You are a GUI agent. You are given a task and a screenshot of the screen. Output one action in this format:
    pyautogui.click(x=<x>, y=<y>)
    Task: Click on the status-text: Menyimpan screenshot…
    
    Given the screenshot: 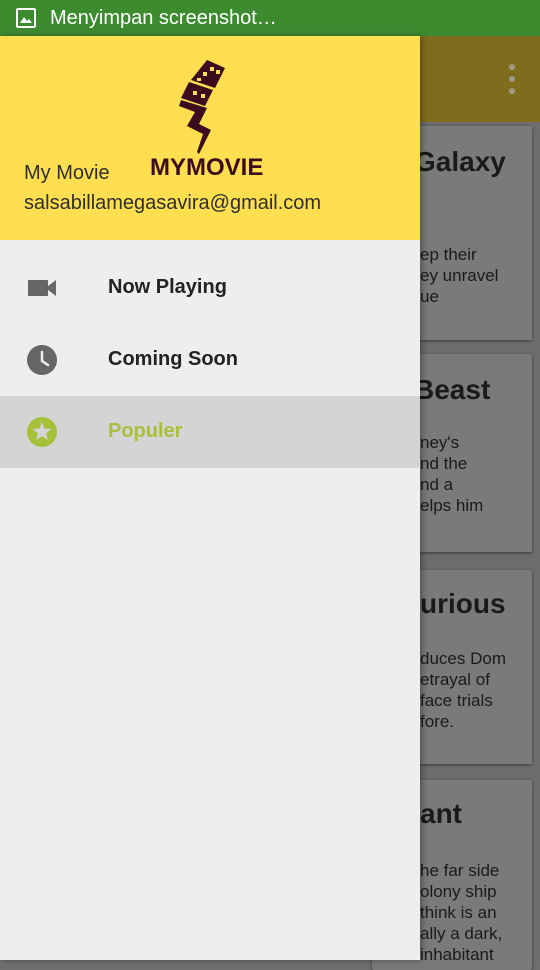 What is the action you would take?
    pyautogui.click(x=163, y=17)
    